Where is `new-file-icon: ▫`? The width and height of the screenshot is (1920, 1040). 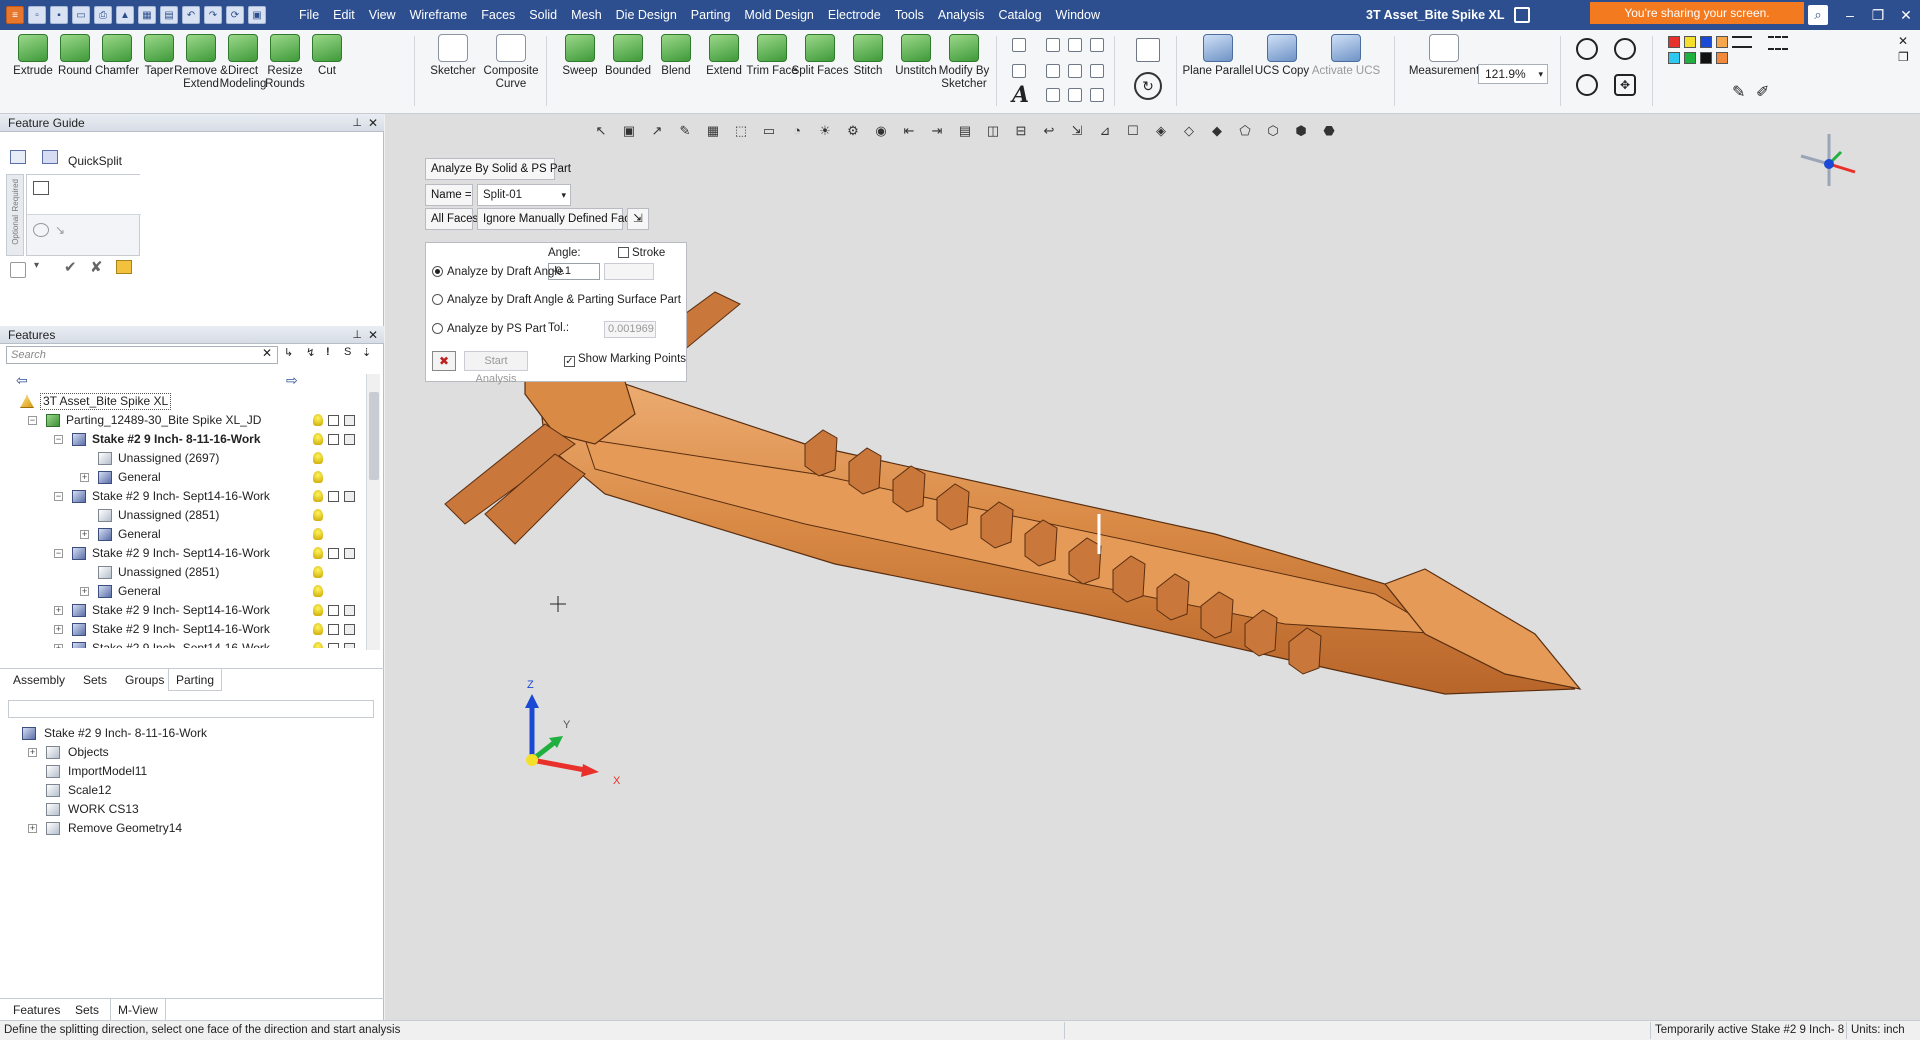
new-file-icon: ▫ is located at coordinates (37, 15).